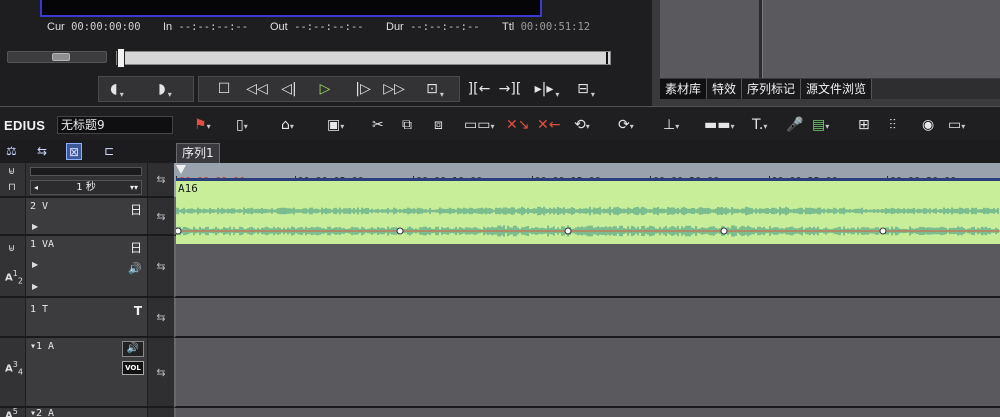 This screenshot has height=417, width=1000. Describe the element at coordinates (133, 349) in the screenshot. I see `audio-mute-button: 🔊` at that location.